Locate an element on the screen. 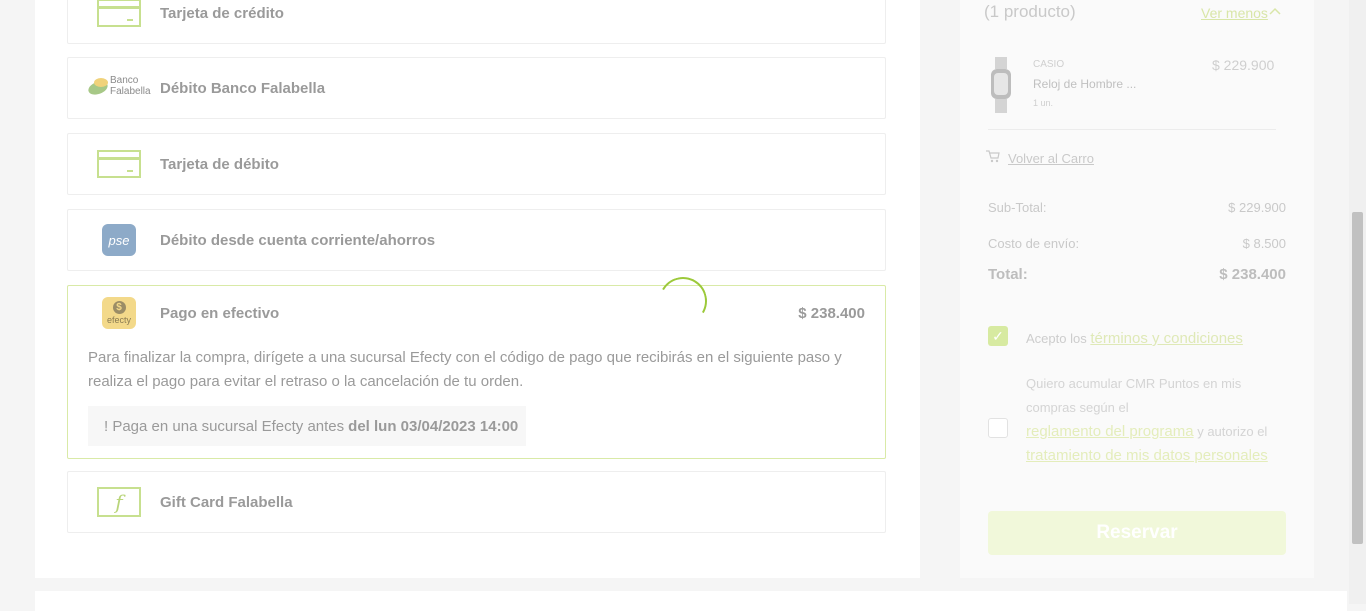 The width and height of the screenshot is (1366, 611). payment-option-label: Pago en efectivo is located at coordinates (220, 313).